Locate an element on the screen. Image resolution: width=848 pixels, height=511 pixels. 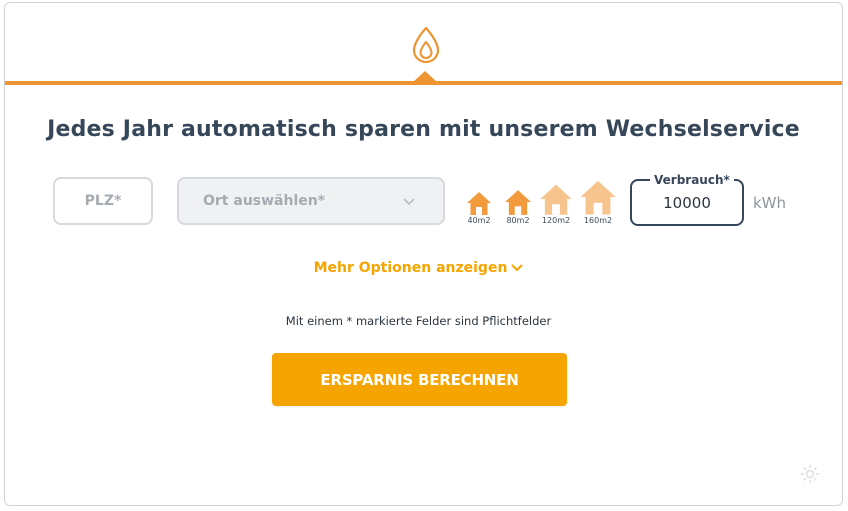
house-size-selector: 40m2 80m2 120m2 160m2 is located at coordinates (541, 202).